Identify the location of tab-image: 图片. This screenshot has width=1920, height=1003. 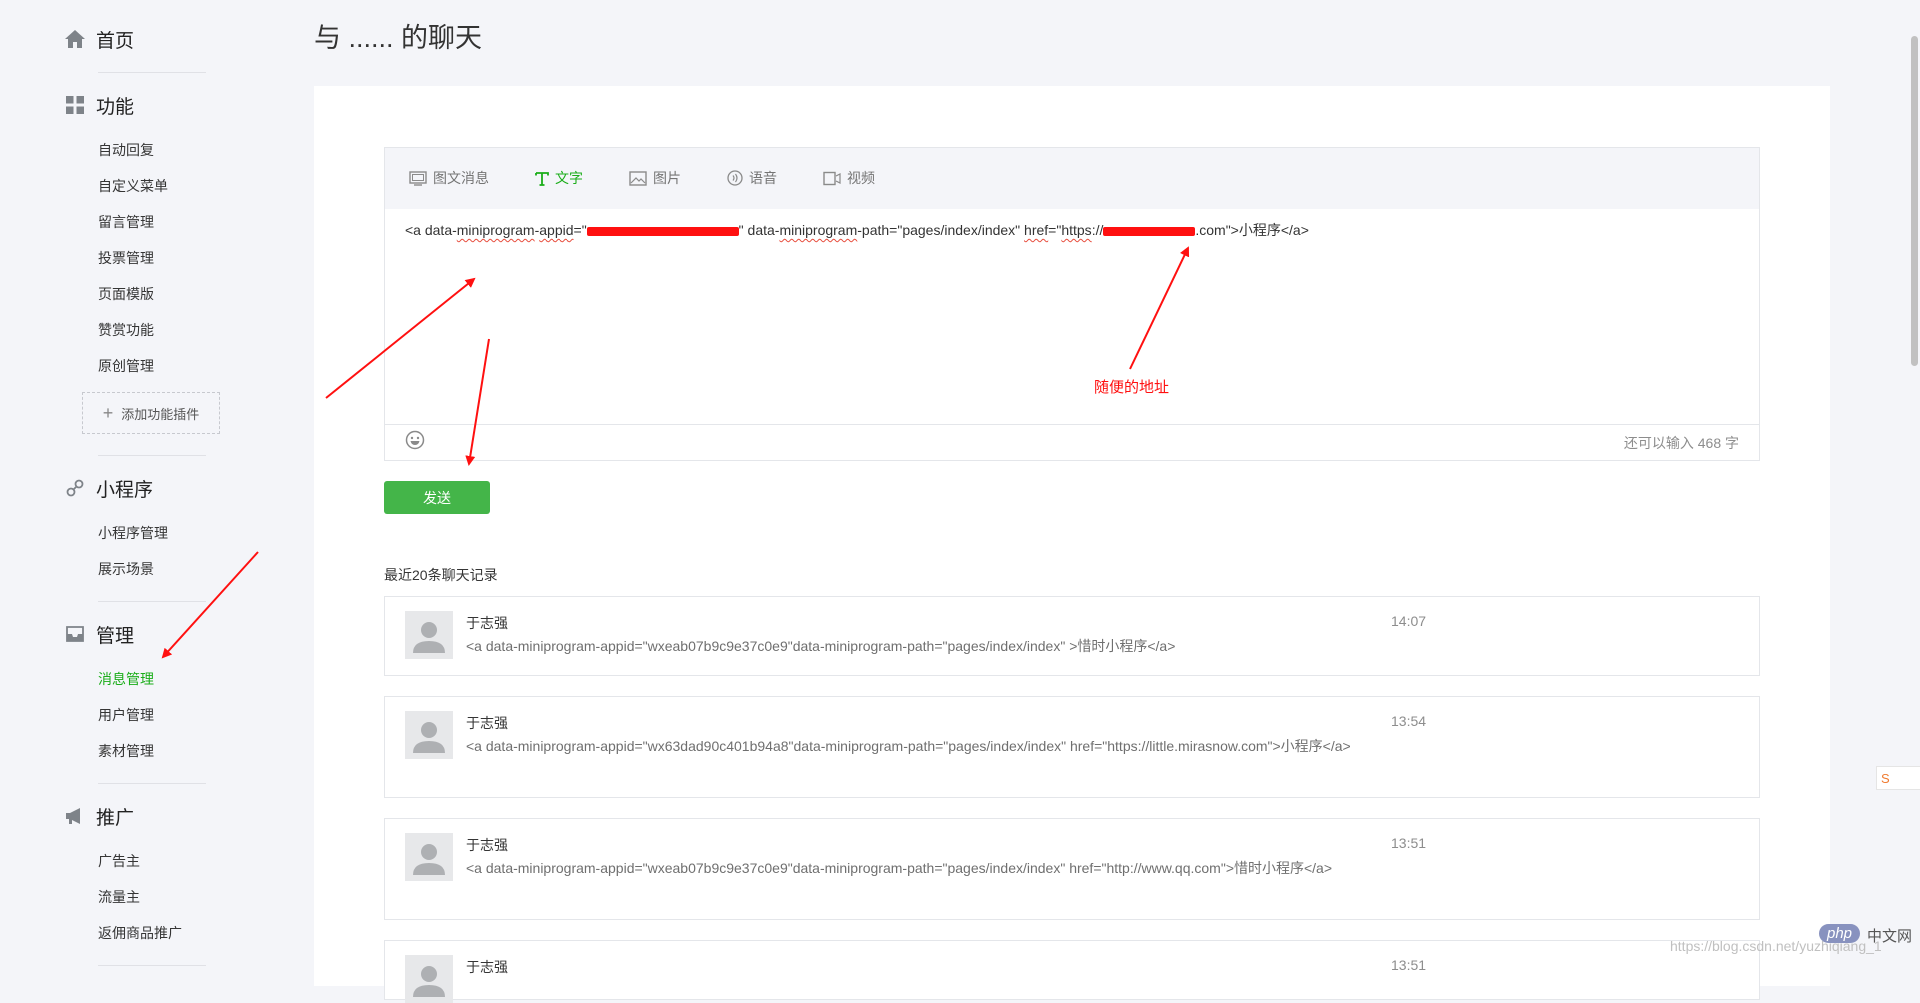
(655, 178).